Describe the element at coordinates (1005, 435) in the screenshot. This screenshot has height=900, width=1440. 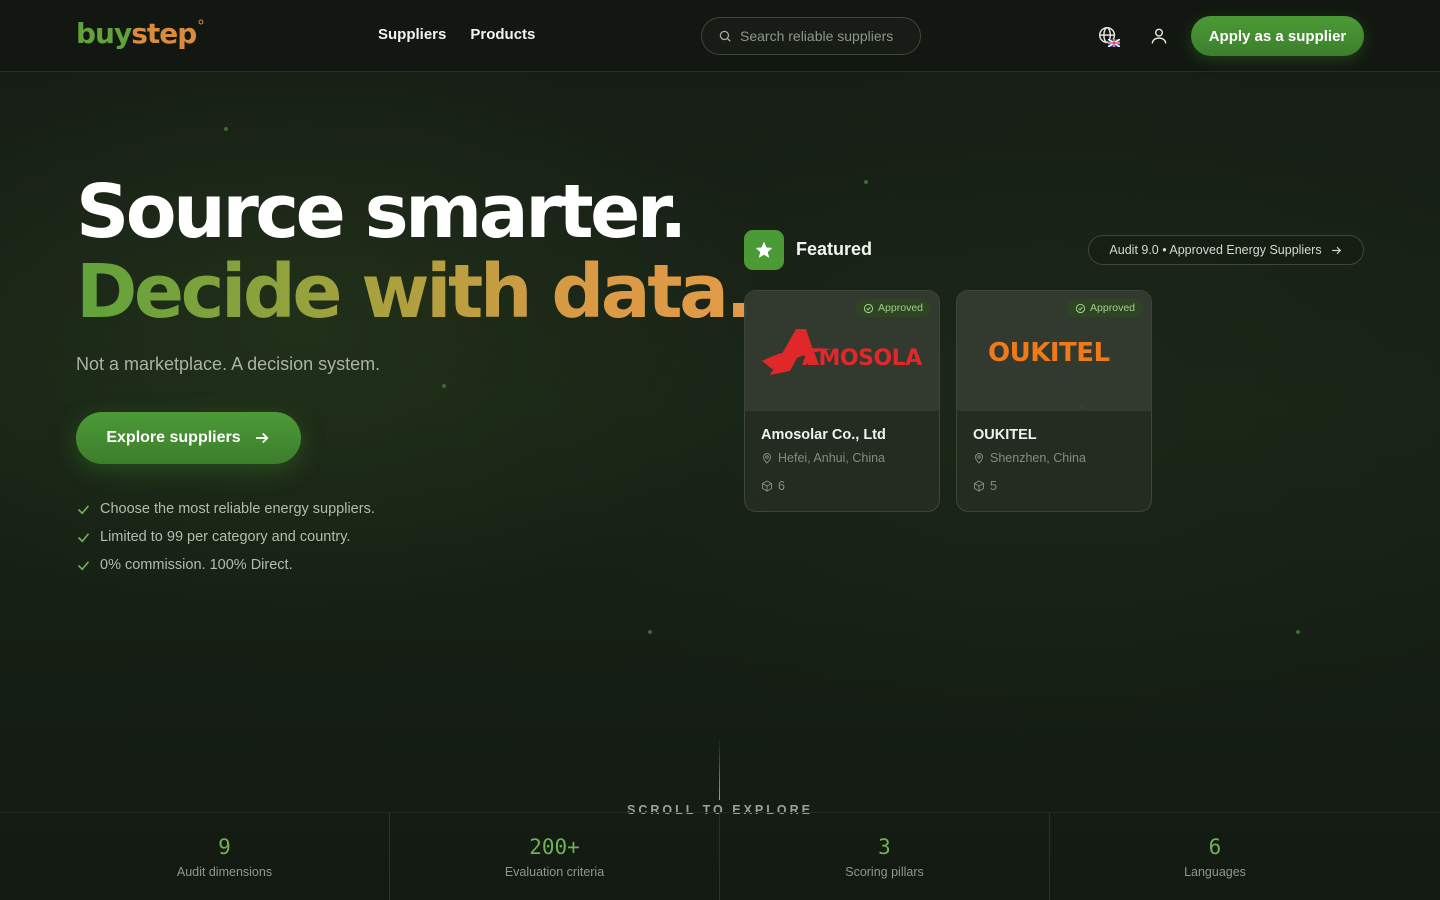
I see `supplier-name: OUKITEL` at that location.